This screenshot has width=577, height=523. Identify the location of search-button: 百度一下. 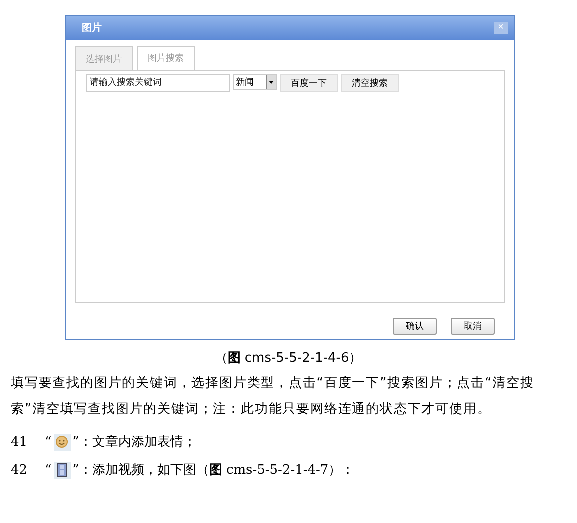
(309, 83).